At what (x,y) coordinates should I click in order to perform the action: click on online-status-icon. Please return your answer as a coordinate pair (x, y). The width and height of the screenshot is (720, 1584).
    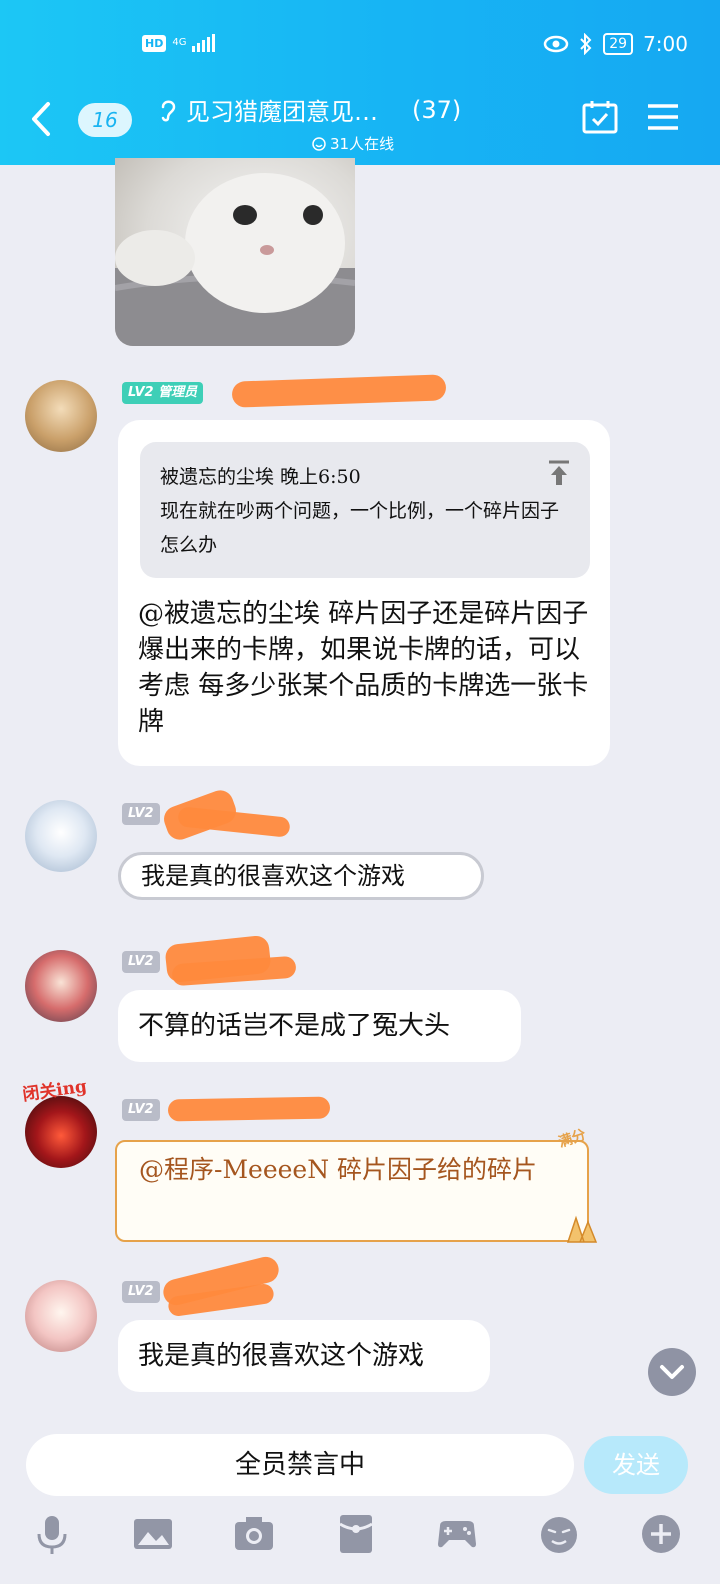
    Looking at the image, I should click on (319, 143).